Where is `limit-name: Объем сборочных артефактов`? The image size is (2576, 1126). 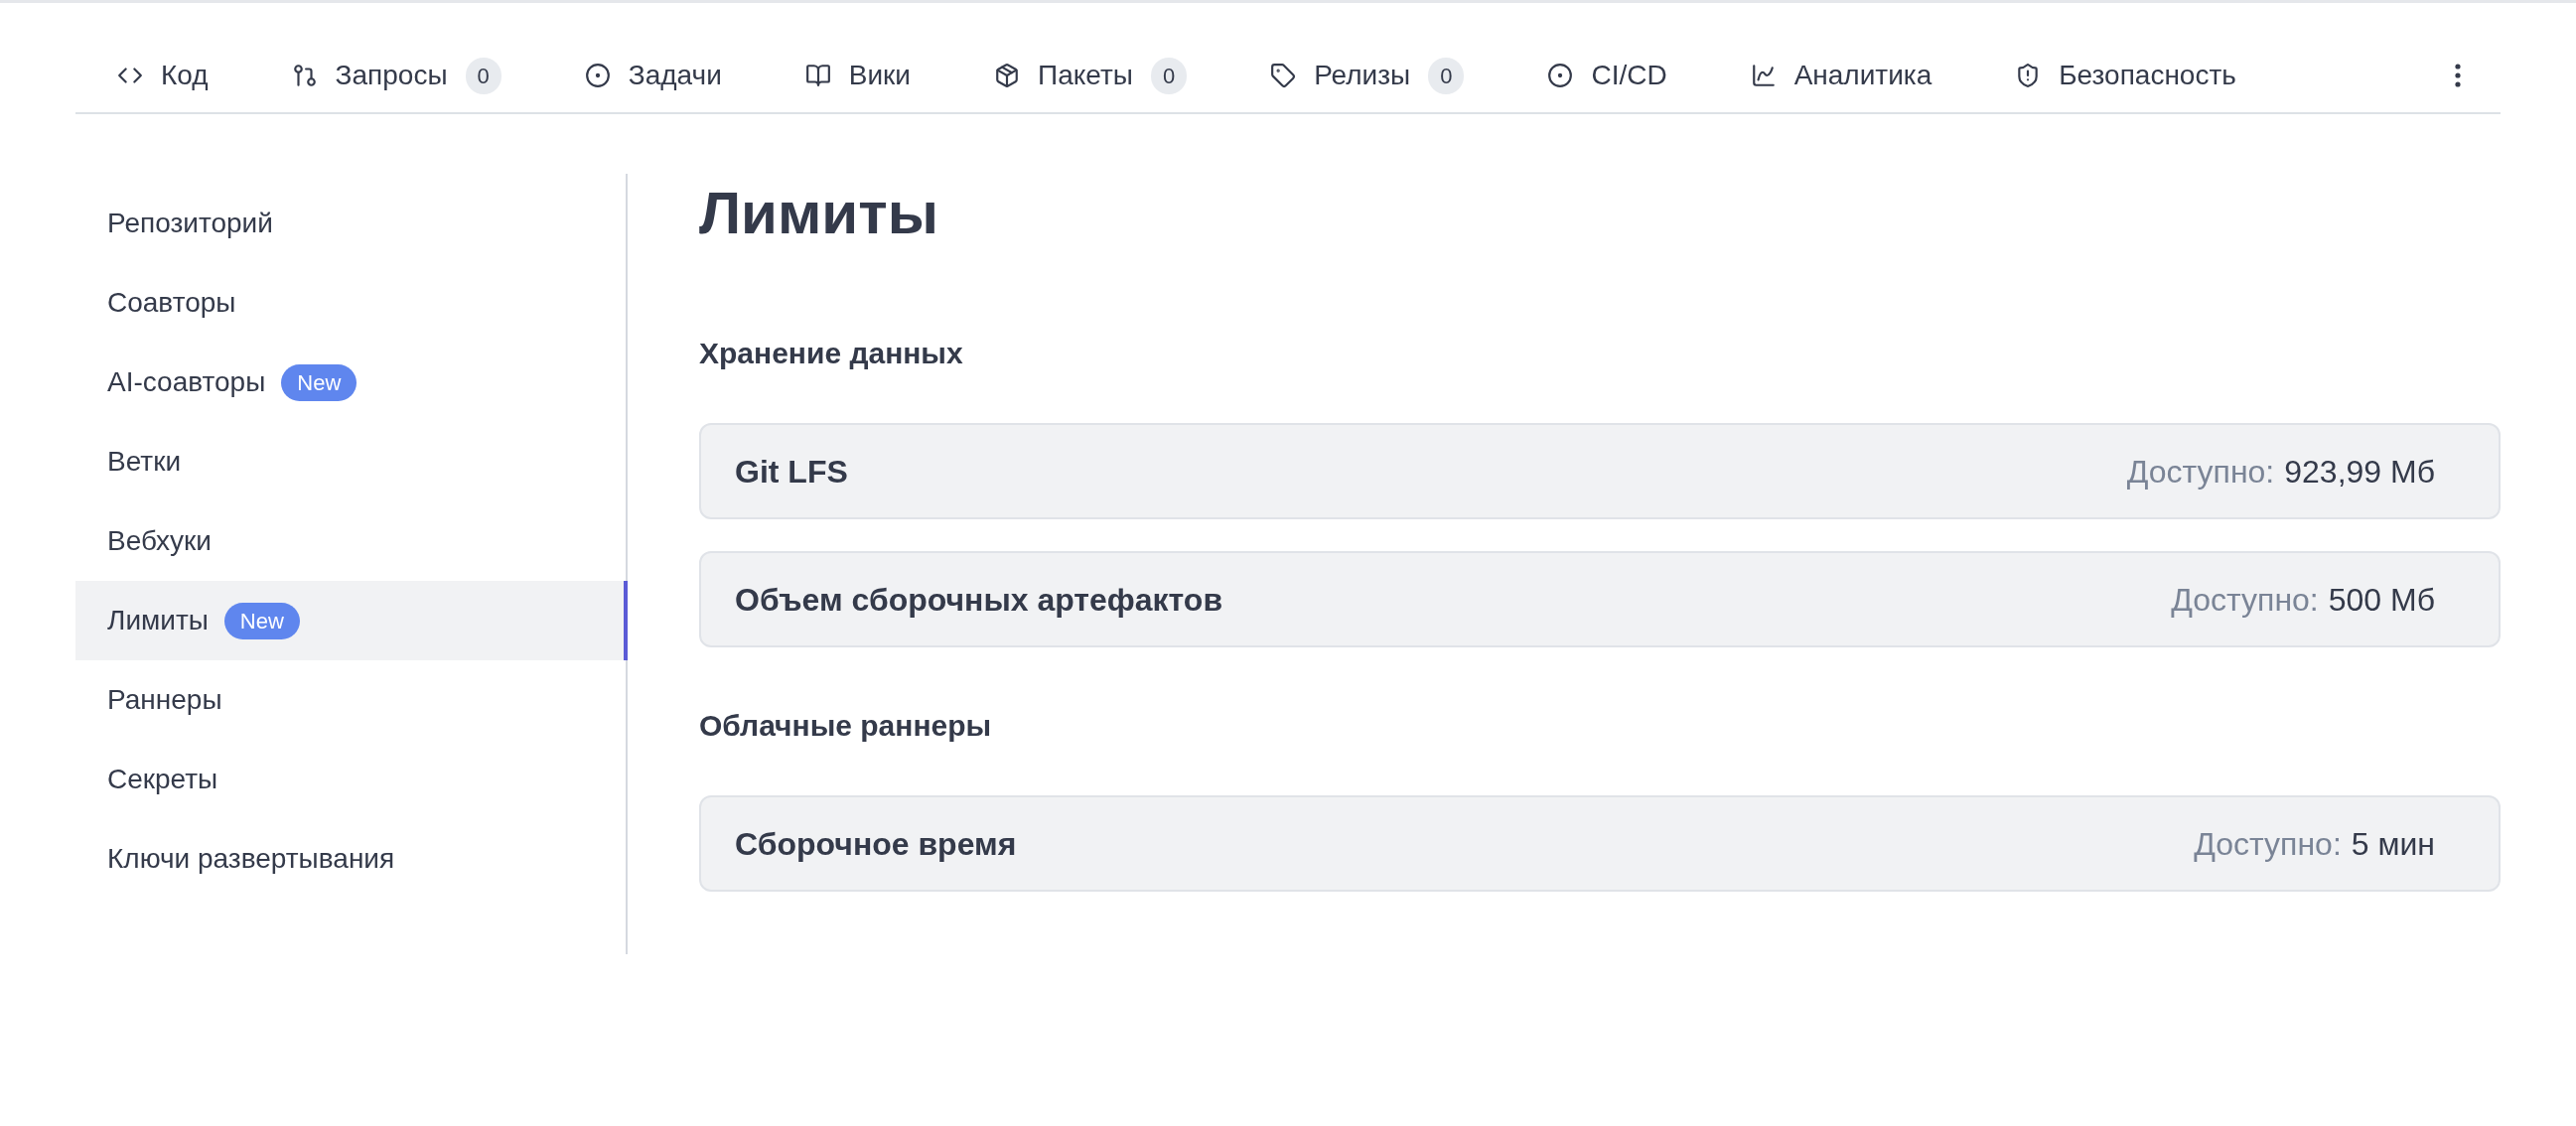 limit-name: Объем сборочных артефактов is located at coordinates (979, 600).